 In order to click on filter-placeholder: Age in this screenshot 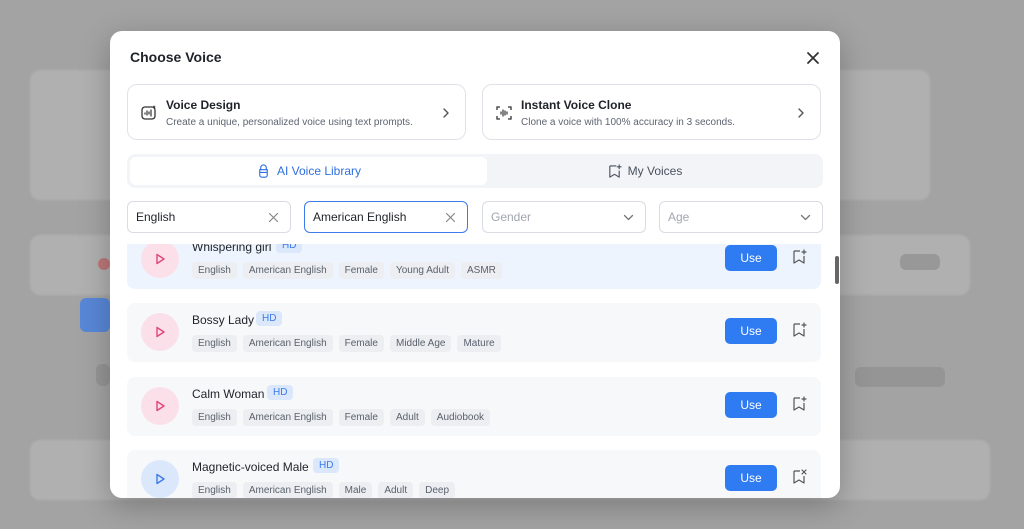, I will do `click(679, 217)`.